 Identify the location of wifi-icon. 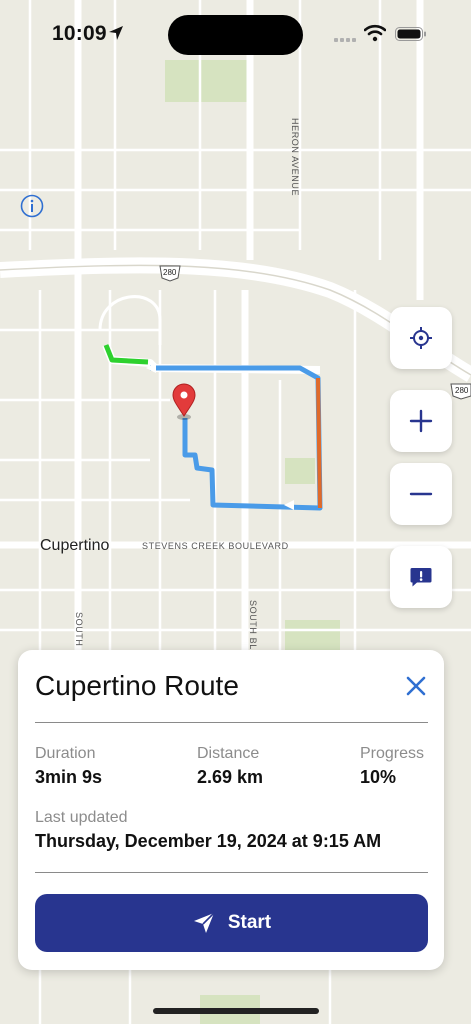
(375, 33).